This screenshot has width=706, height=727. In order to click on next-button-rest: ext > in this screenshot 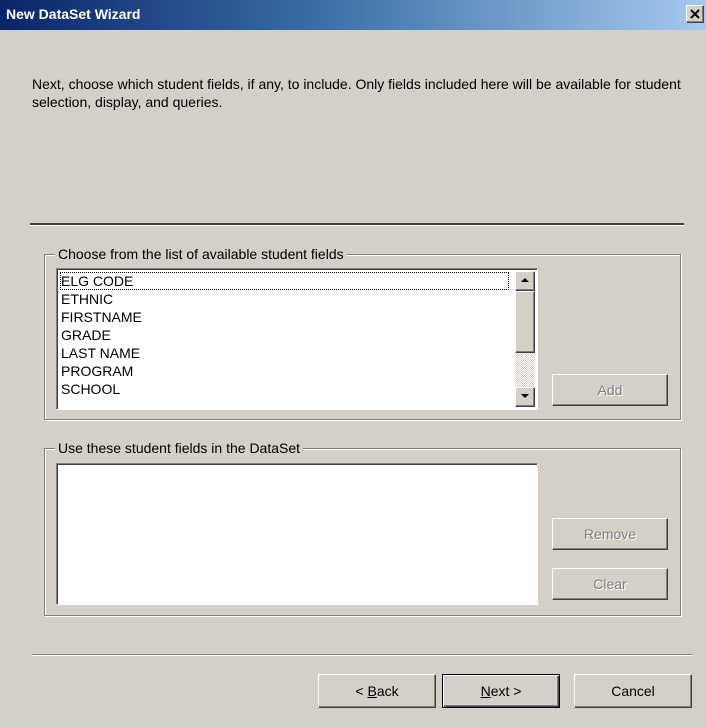, I will do `click(506, 691)`.